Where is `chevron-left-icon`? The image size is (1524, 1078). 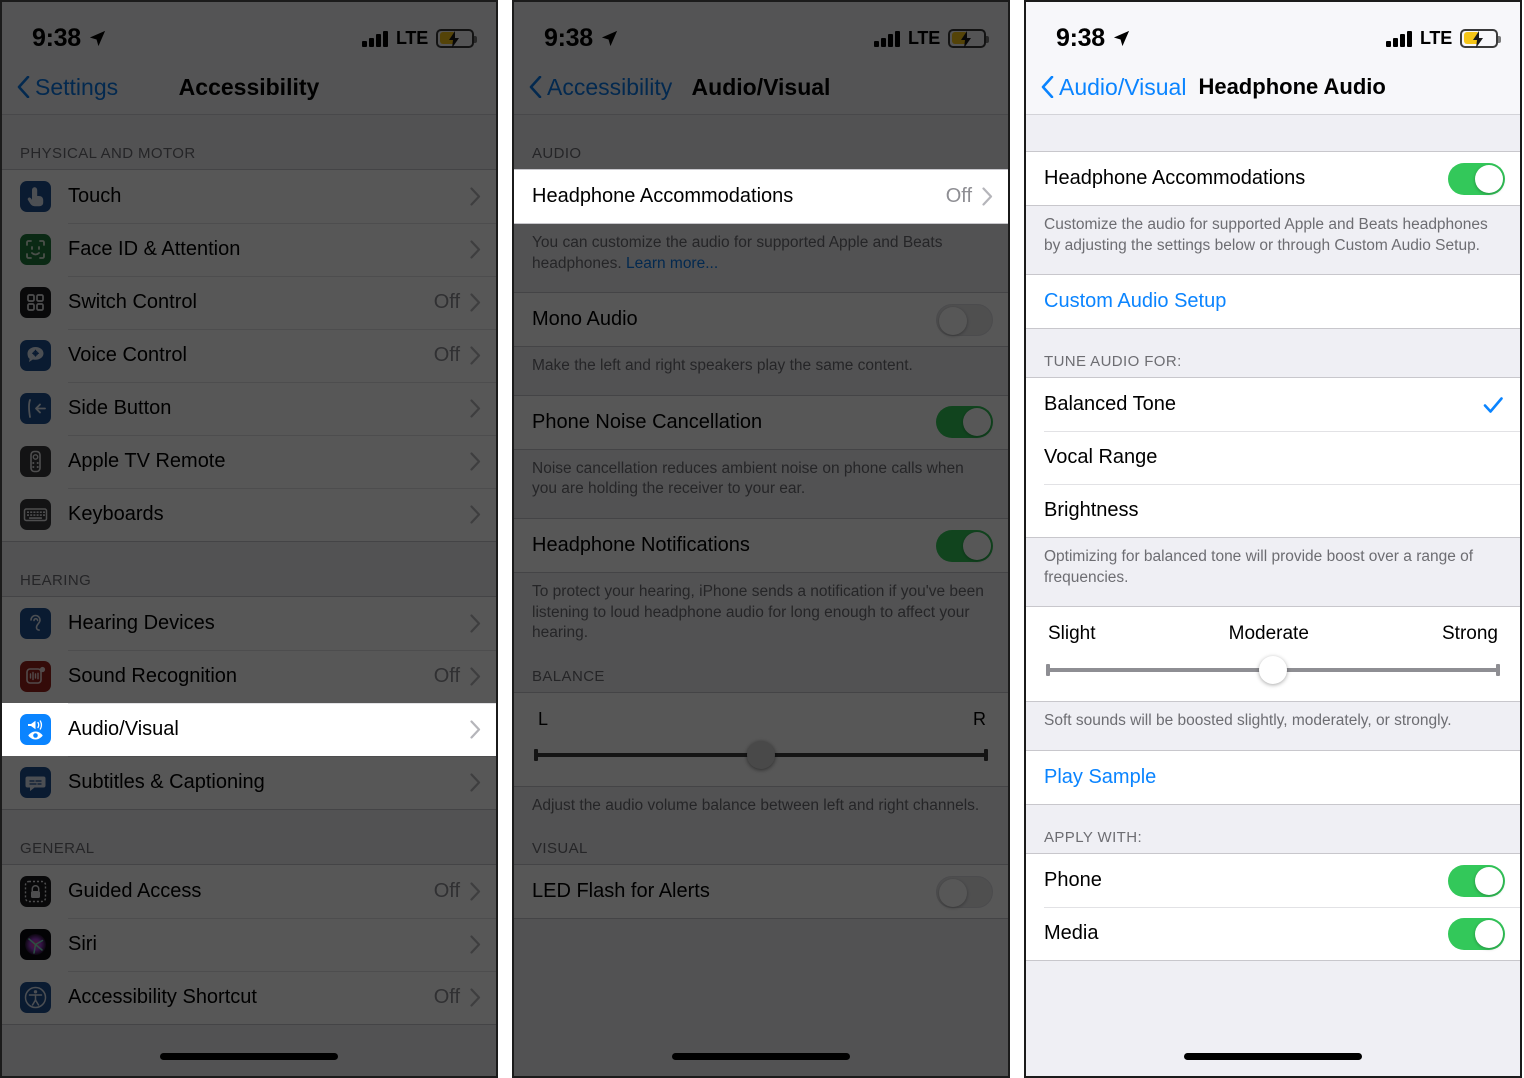
chevron-left-icon is located at coordinates (23, 87).